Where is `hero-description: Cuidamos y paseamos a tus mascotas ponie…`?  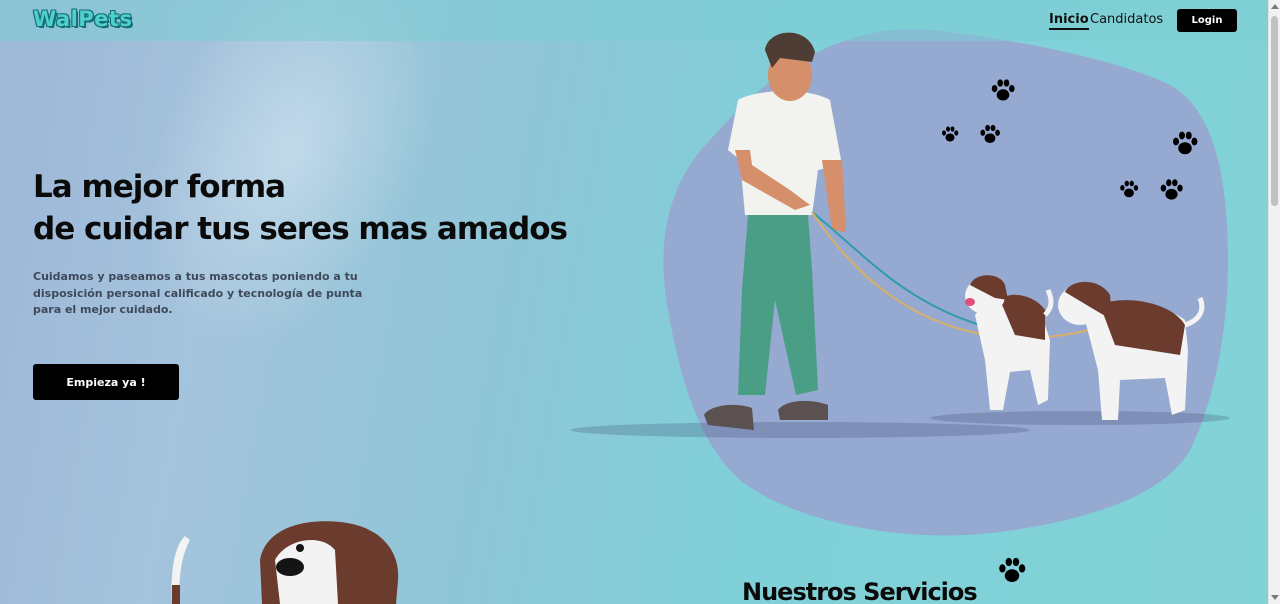
hero-description: Cuidamos y paseamos a tus mascotas ponie… is located at coordinates (198, 293).